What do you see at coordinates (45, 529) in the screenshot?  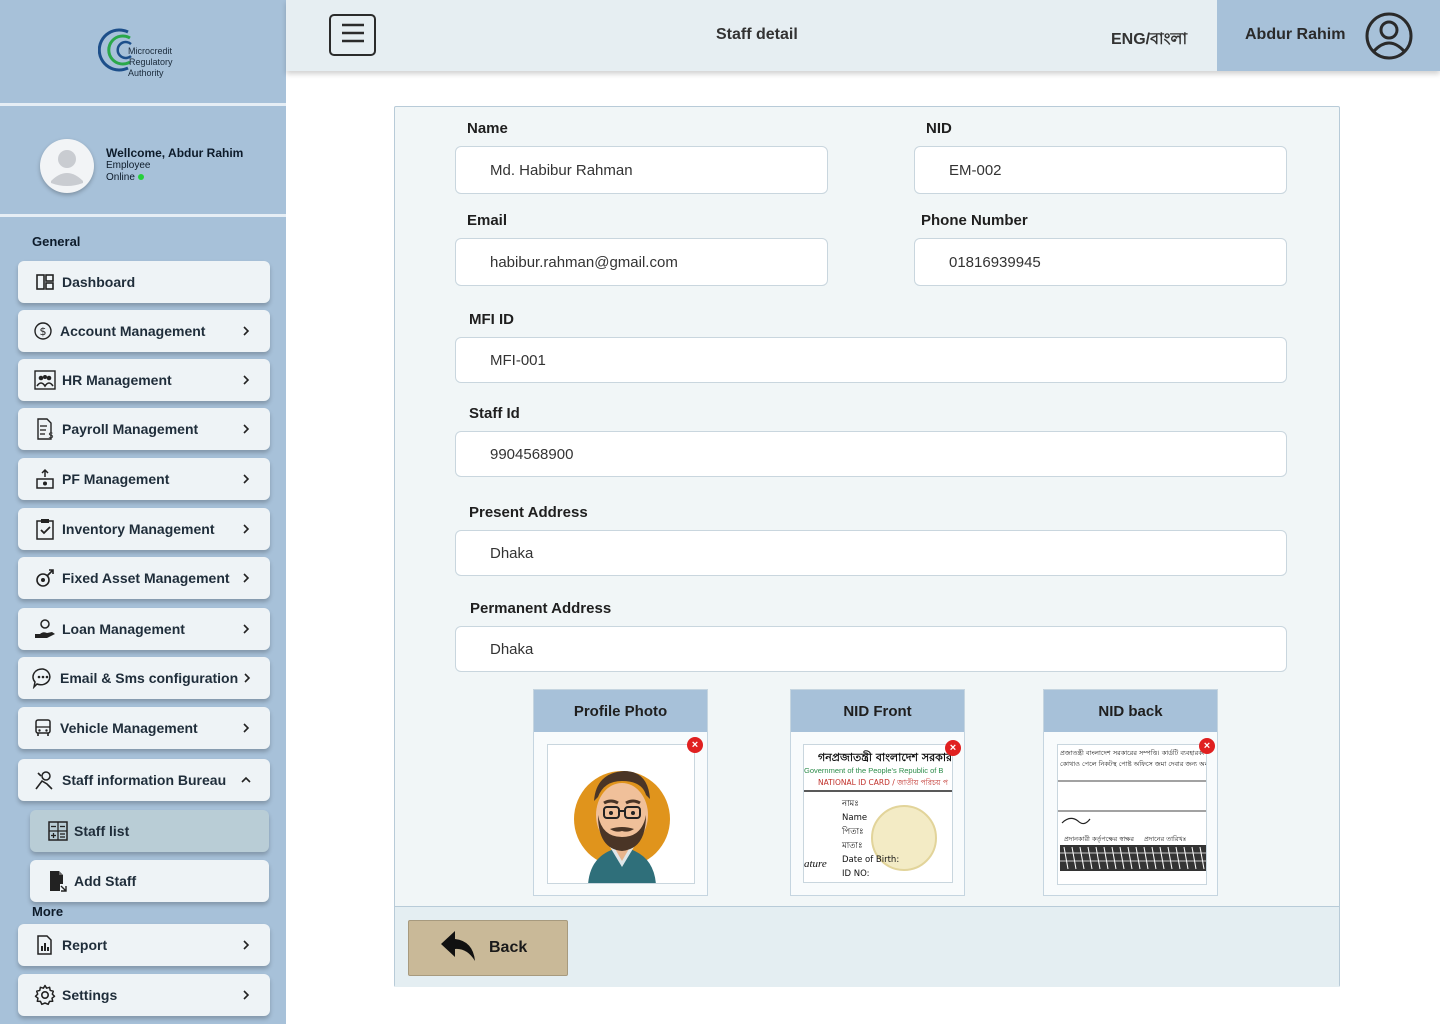 I see `clipboard-check-icon` at bounding box center [45, 529].